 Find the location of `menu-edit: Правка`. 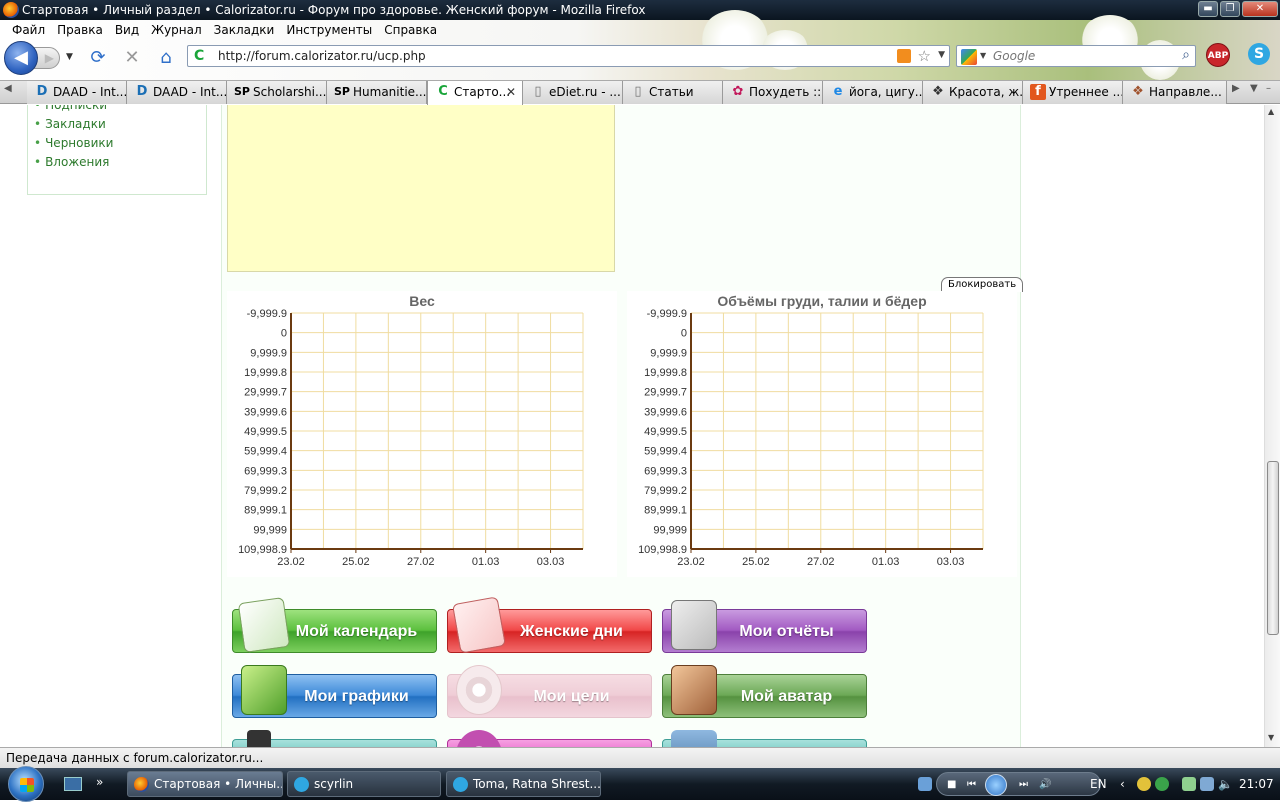

menu-edit: Правка is located at coordinates (80, 30).